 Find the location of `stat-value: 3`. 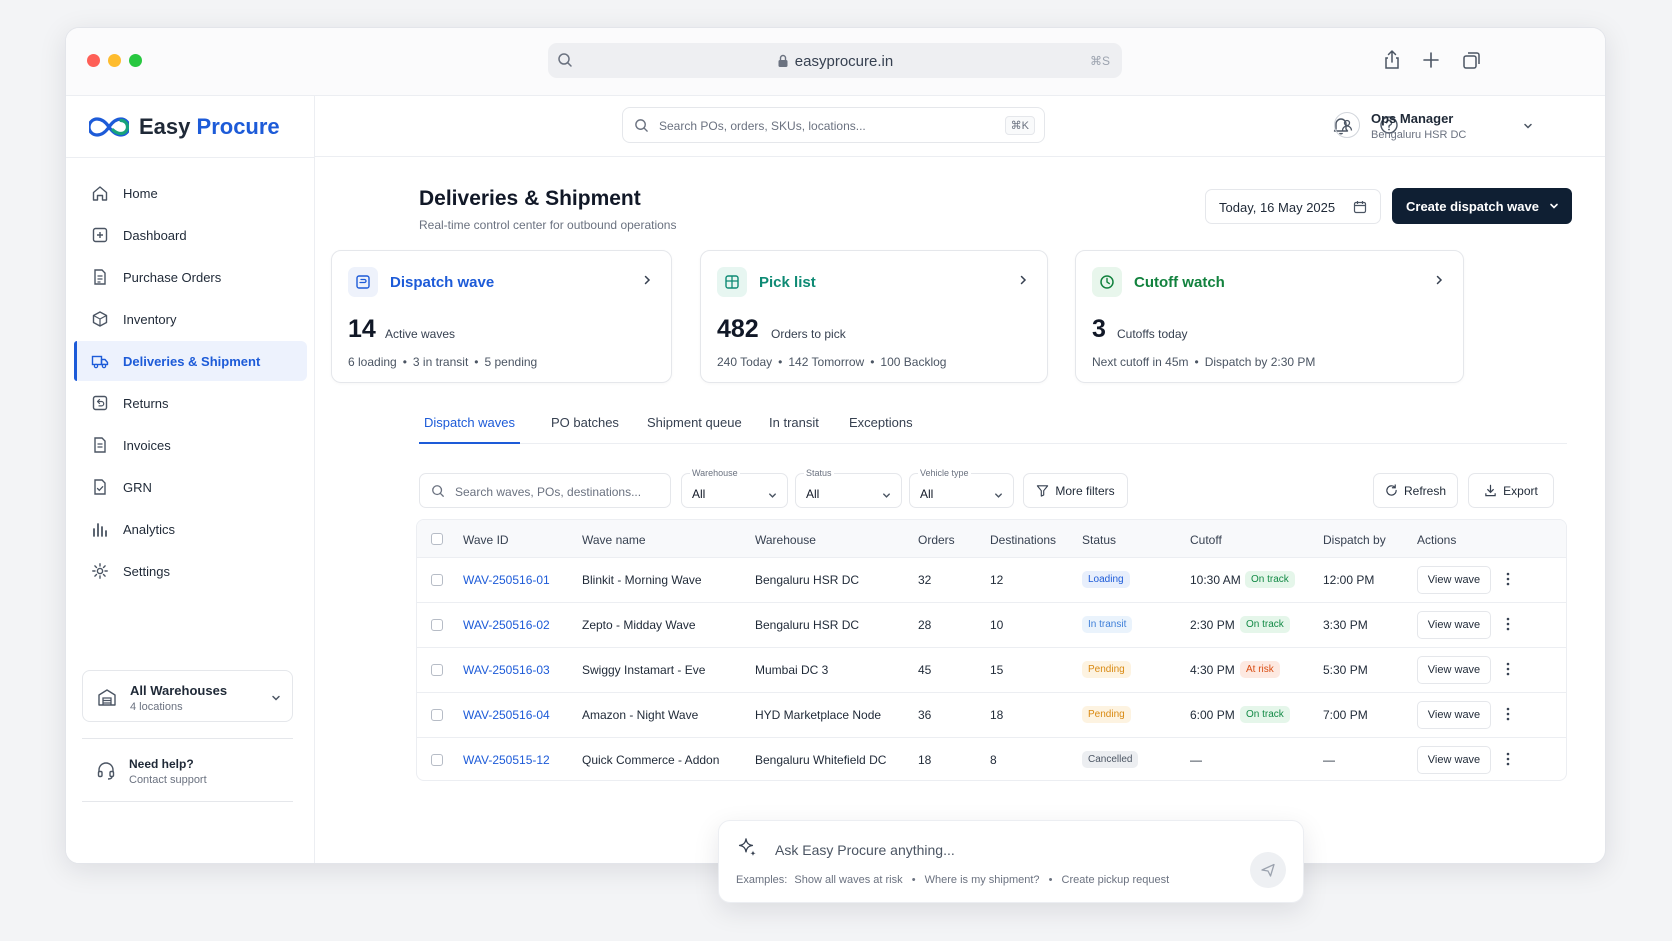

stat-value: 3 is located at coordinates (1099, 329).